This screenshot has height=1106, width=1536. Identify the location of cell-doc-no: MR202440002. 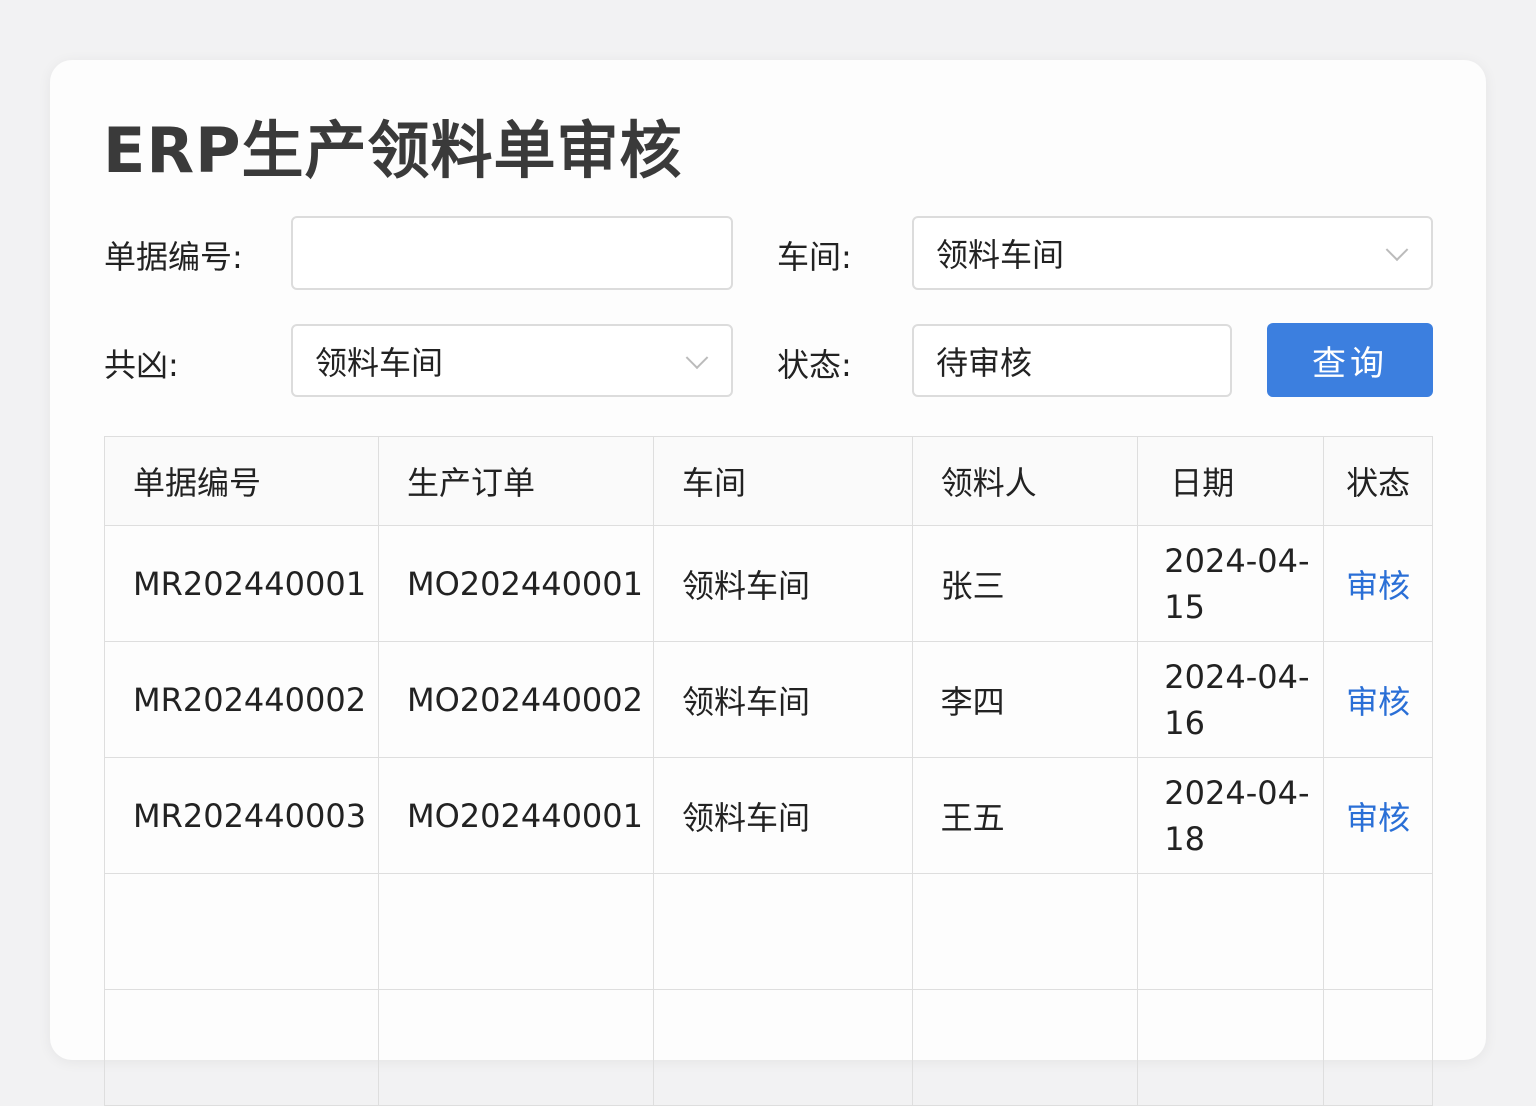
(241, 699).